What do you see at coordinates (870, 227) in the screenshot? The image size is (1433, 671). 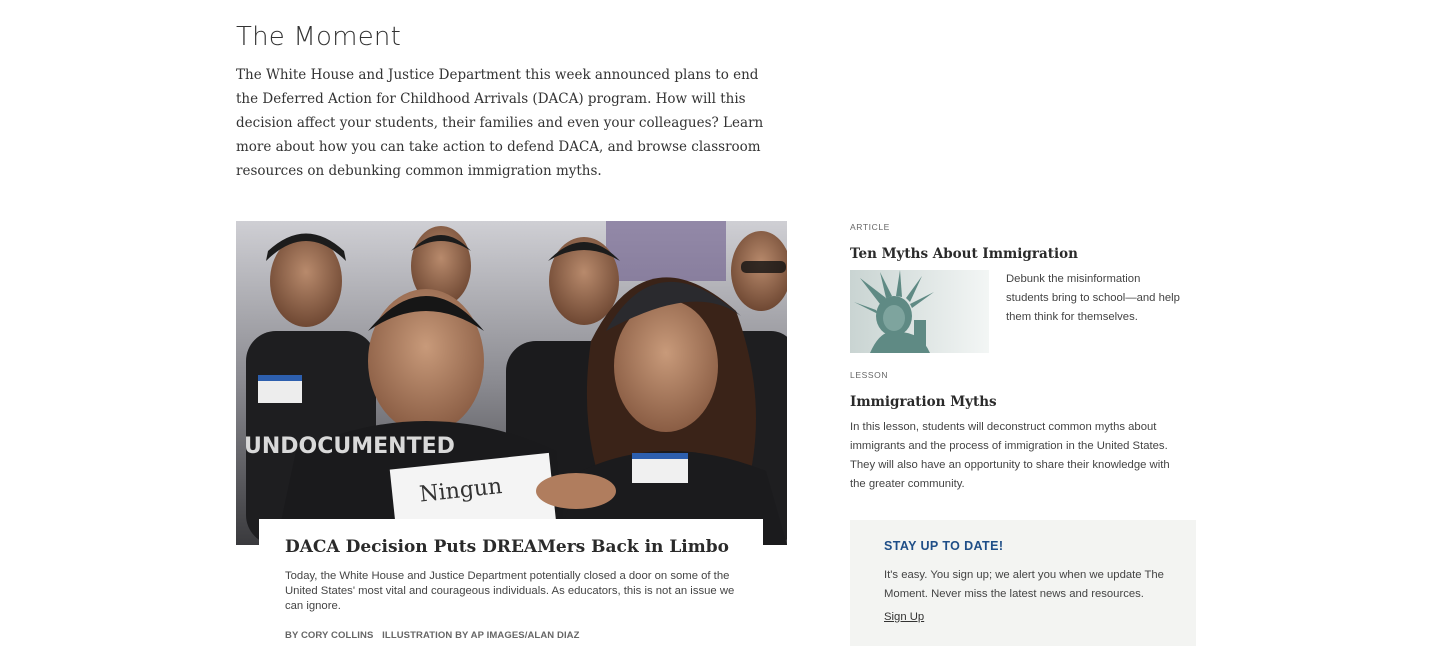 I see `sidebar-item-kicker-article: Article` at bounding box center [870, 227].